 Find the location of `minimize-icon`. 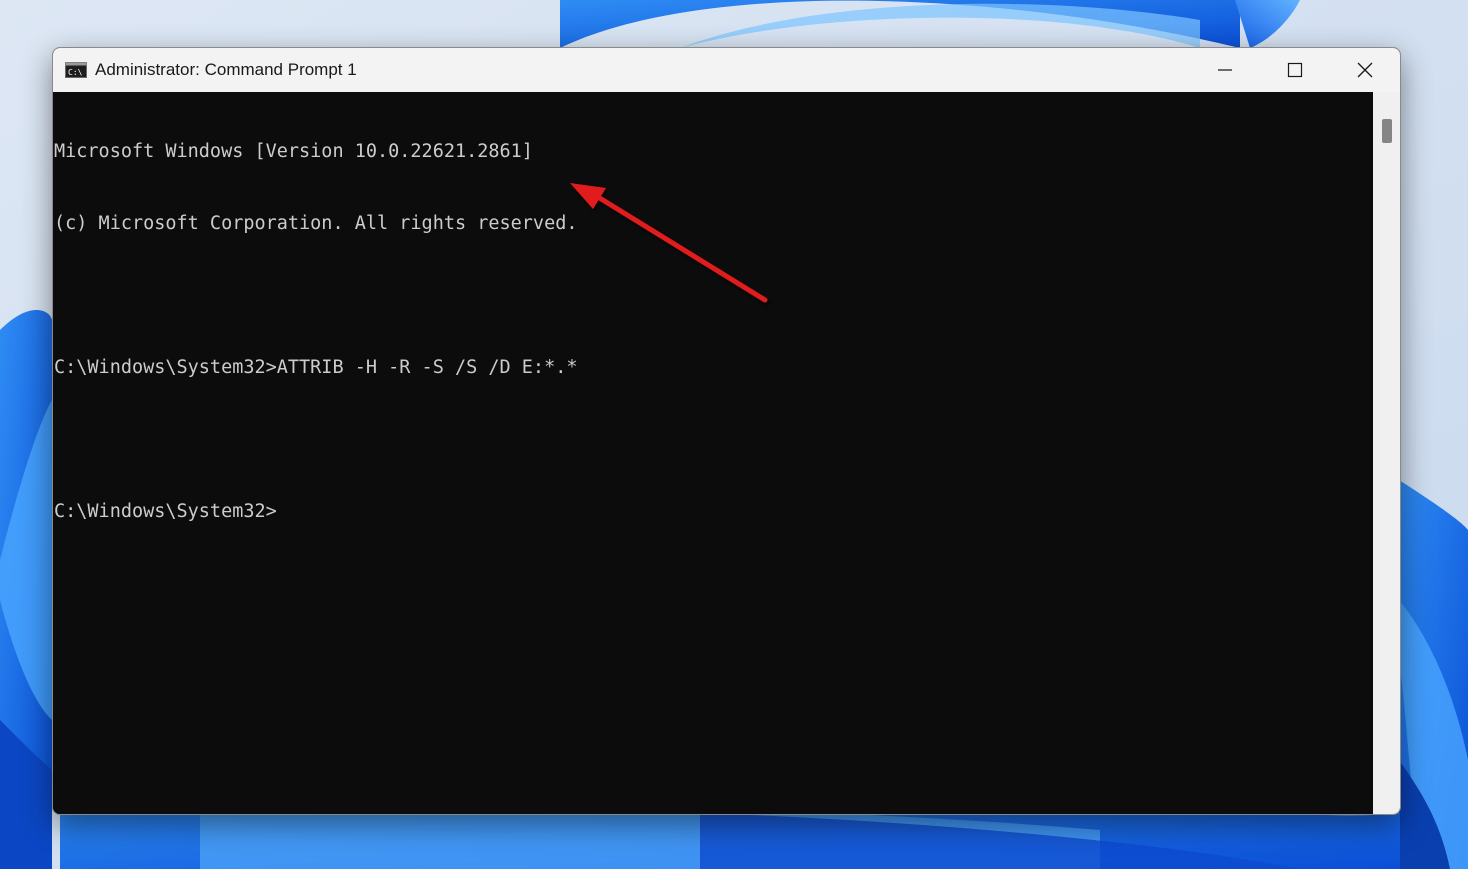

minimize-icon is located at coordinates (1225, 70).